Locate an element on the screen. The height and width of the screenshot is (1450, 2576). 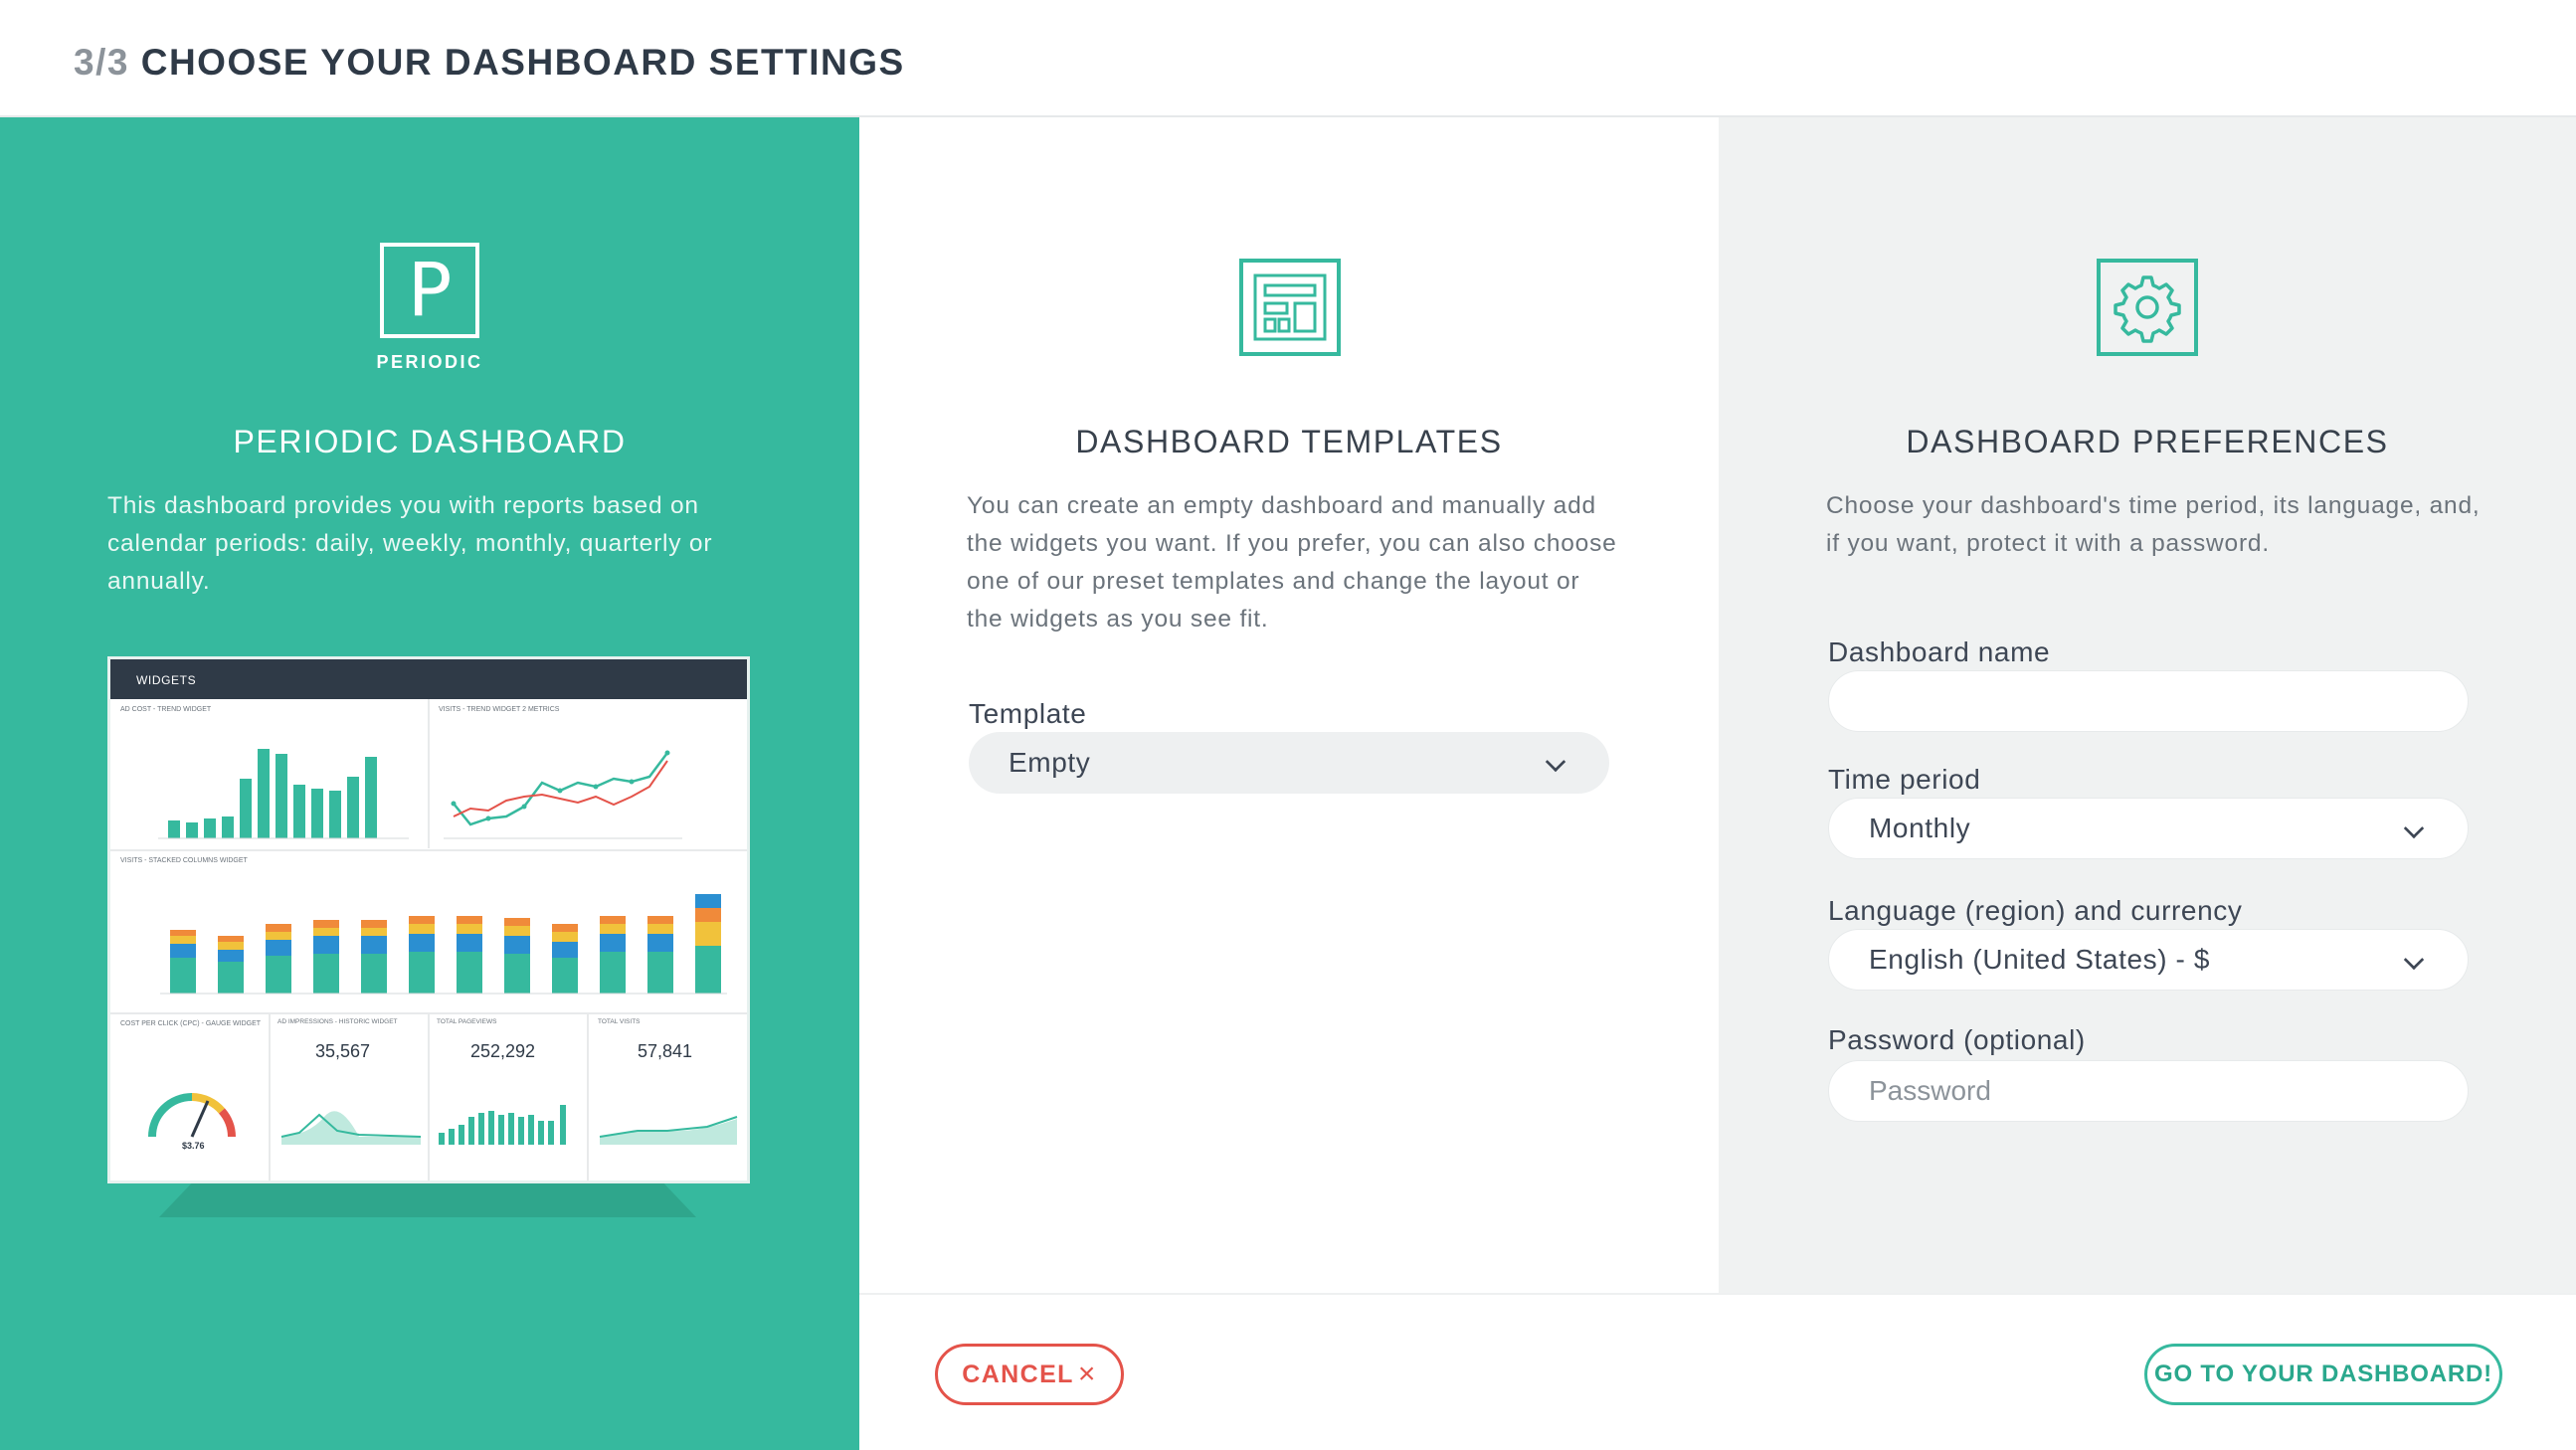
time-period-select: Monthly is located at coordinates (2148, 828).